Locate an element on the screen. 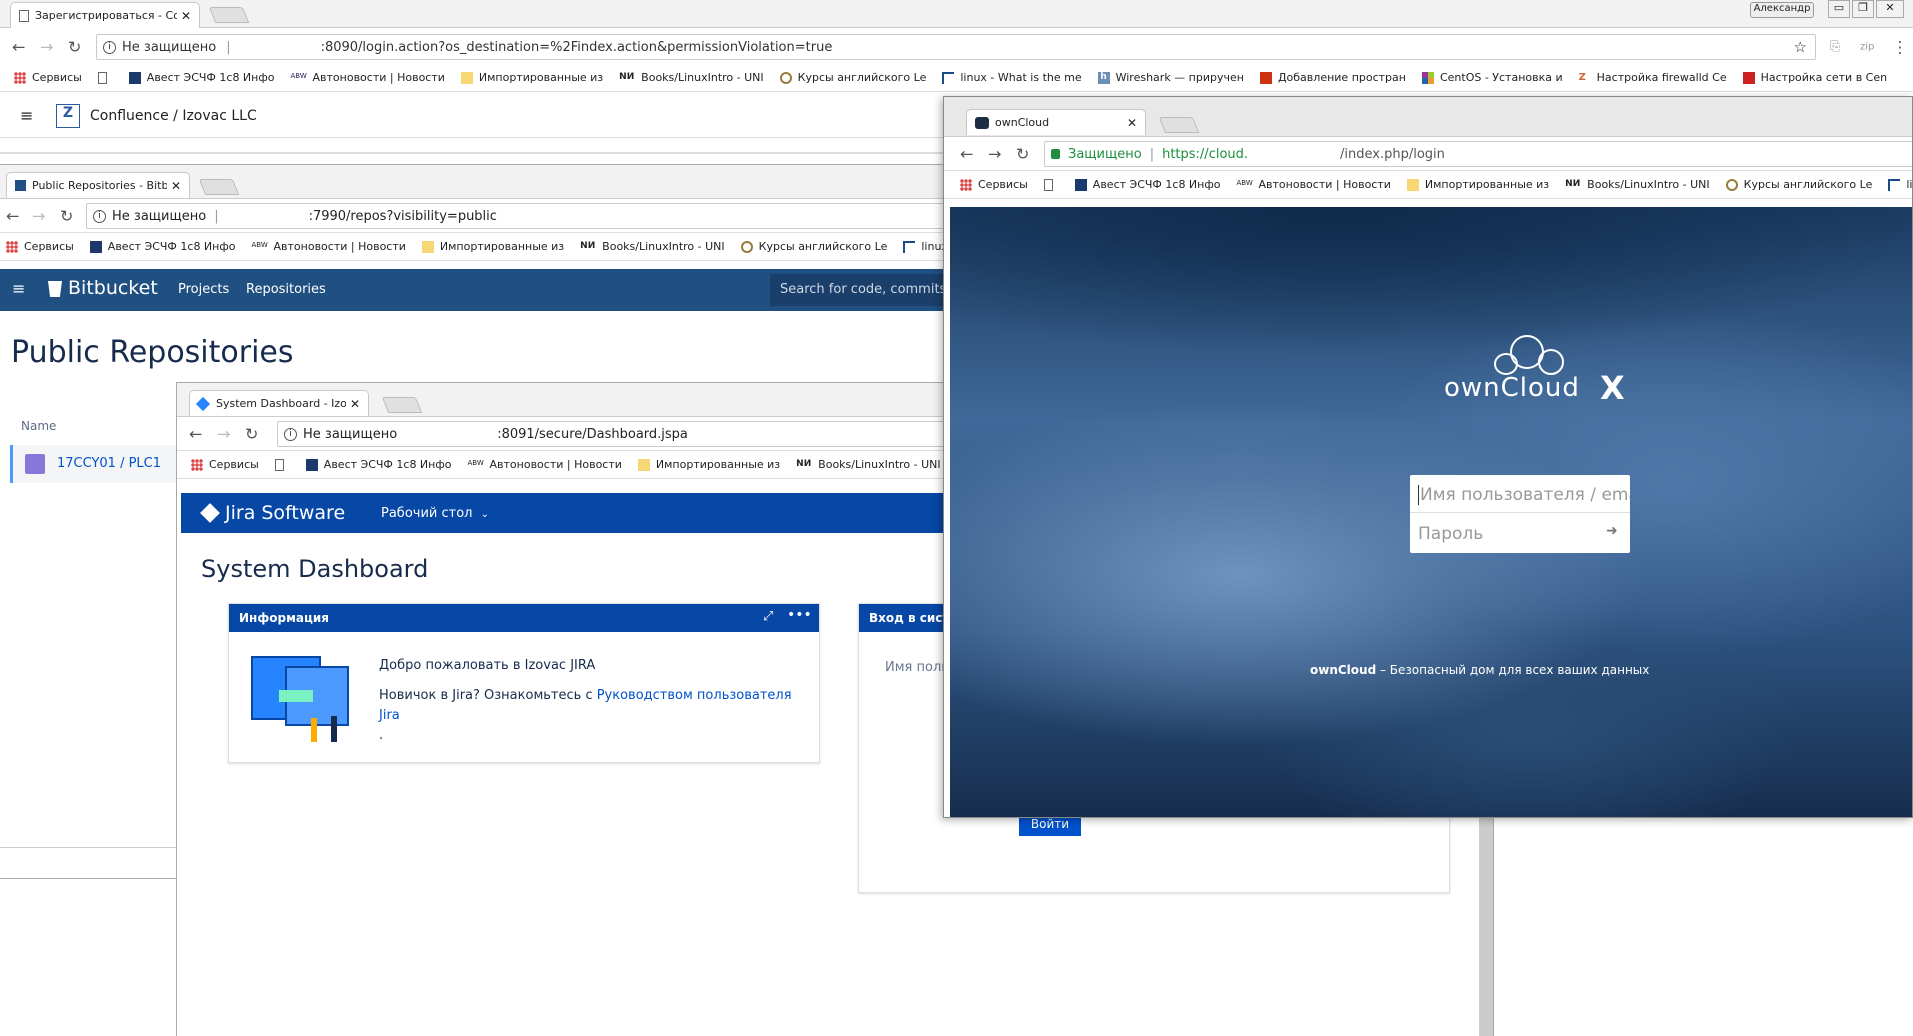 This screenshot has height=1036, width=1913. confluence-title: Confluence / Izovac LLC is located at coordinates (173, 116).